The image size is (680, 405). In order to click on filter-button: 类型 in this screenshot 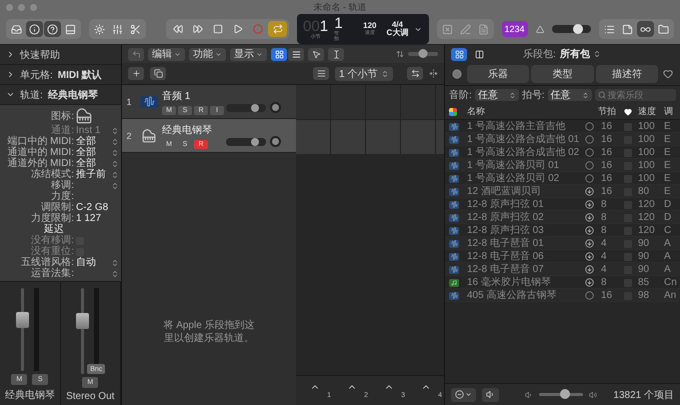, I will do `click(562, 74)`.